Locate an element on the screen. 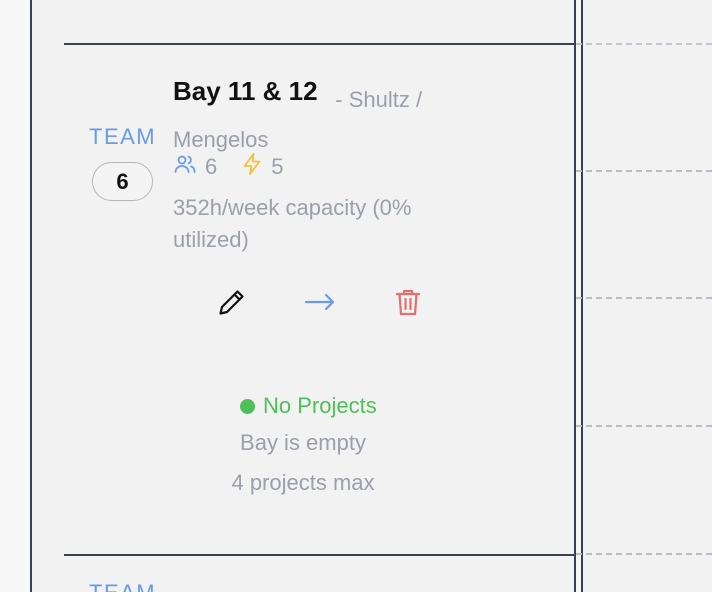 This screenshot has width=712, height=592. delete-button is located at coordinates (408, 304).